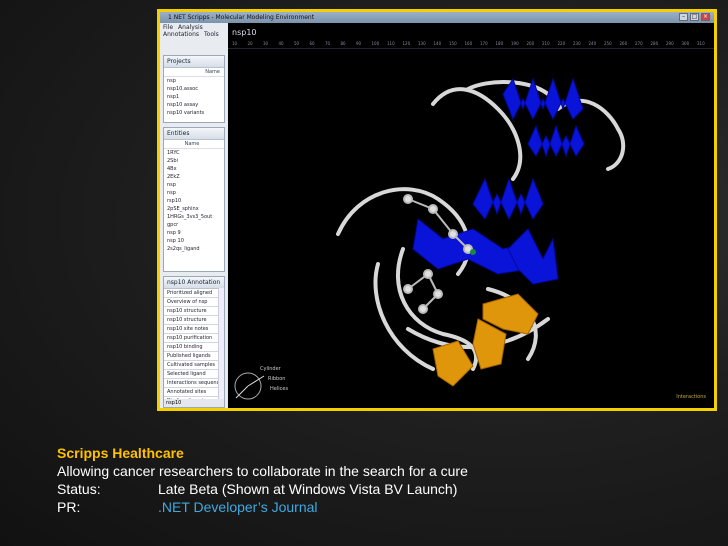 The height and width of the screenshot is (546, 728). Describe the element at coordinates (235, 43) in the screenshot. I see `ruler-tick: 10` at that location.